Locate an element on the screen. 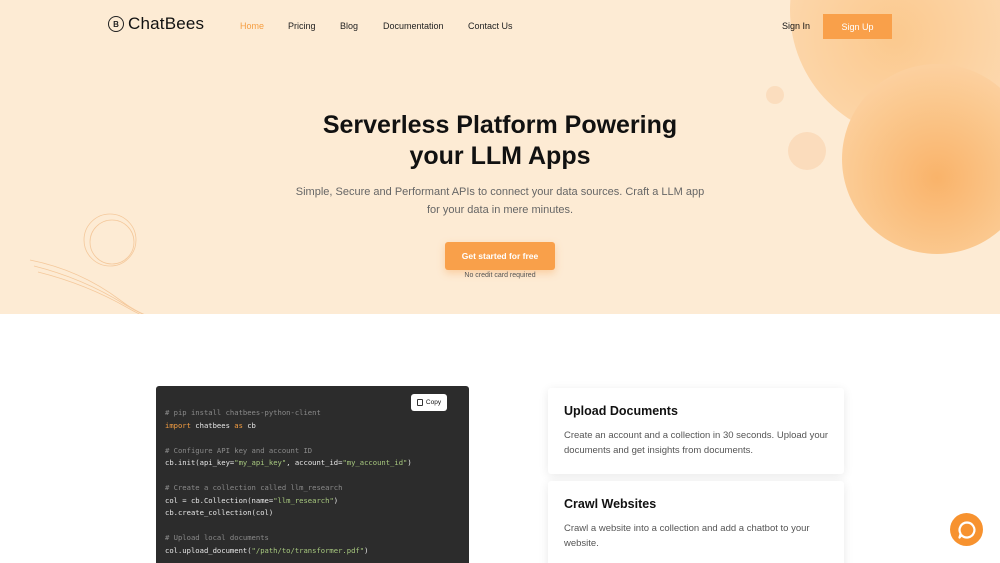 The image size is (1000, 563). copy-button: Copy is located at coordinates (429, 402).